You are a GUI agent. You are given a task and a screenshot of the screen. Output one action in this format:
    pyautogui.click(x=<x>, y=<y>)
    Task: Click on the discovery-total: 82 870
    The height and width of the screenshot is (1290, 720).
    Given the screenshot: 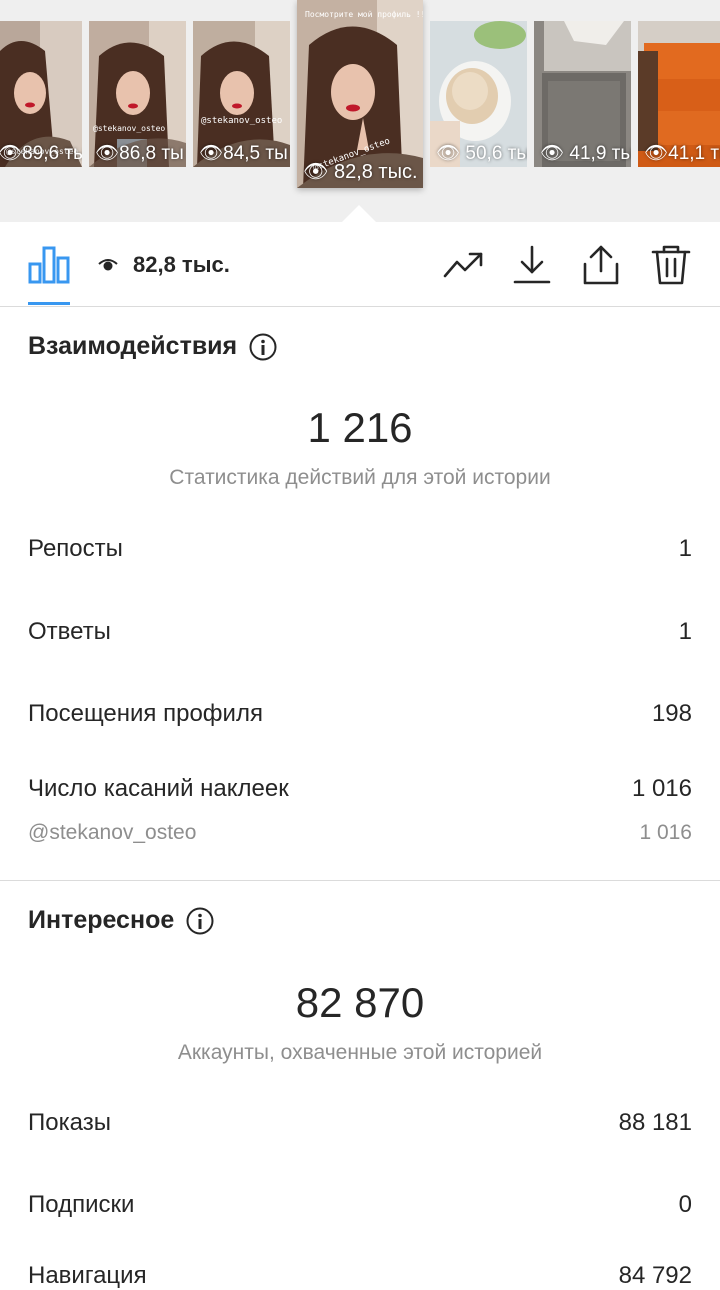 What is the action you would take?
    pyautogui.click(x=360, y=1002)
    